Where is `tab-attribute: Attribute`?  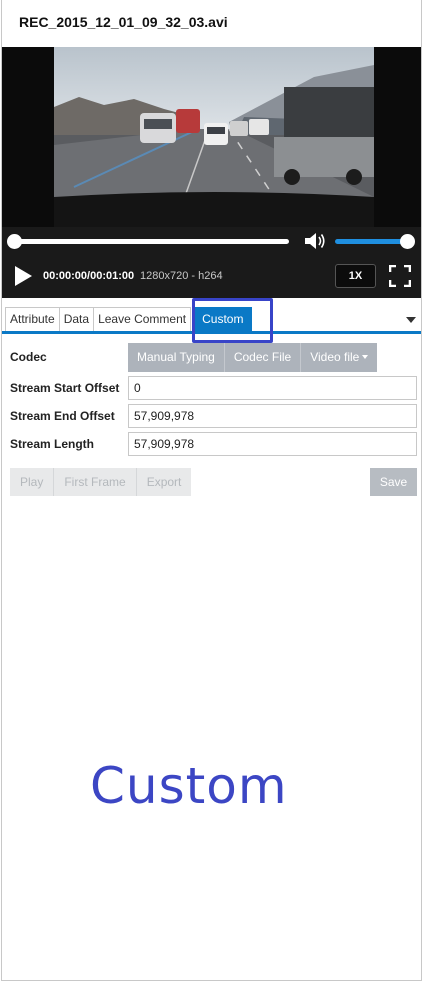
tab-attribute: Attribute is located at coordinates (32, 319).